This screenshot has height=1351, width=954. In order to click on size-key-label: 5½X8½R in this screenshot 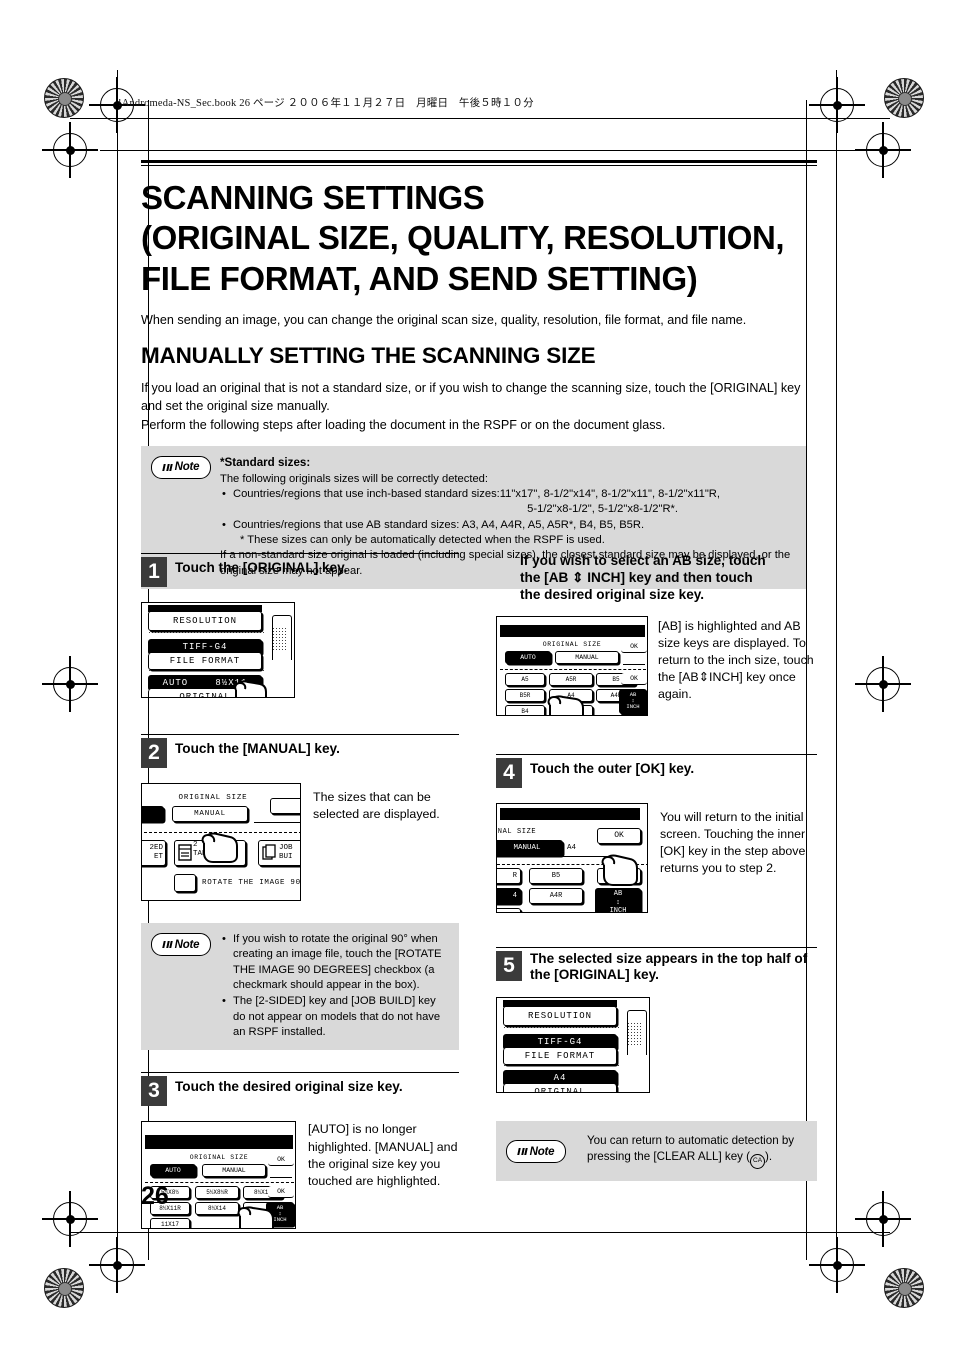, I will do `click(217, 1193)`.